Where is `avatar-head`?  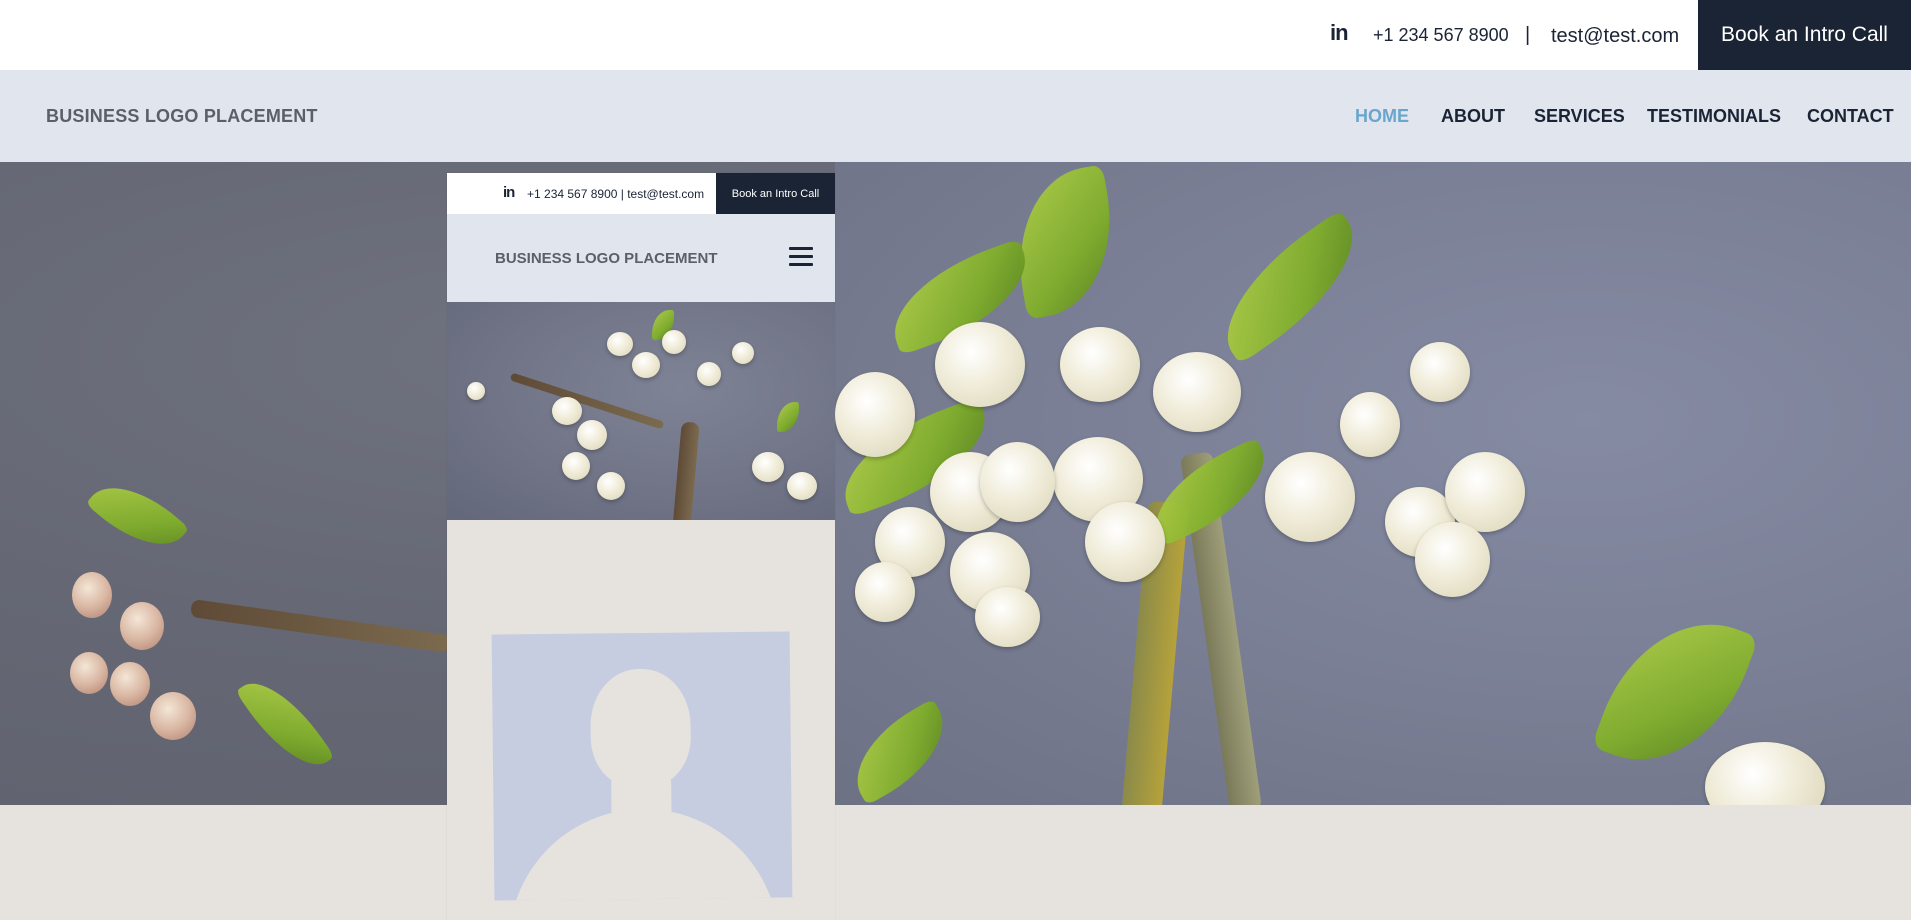
avatar-head is located at coordinates (640, 728).